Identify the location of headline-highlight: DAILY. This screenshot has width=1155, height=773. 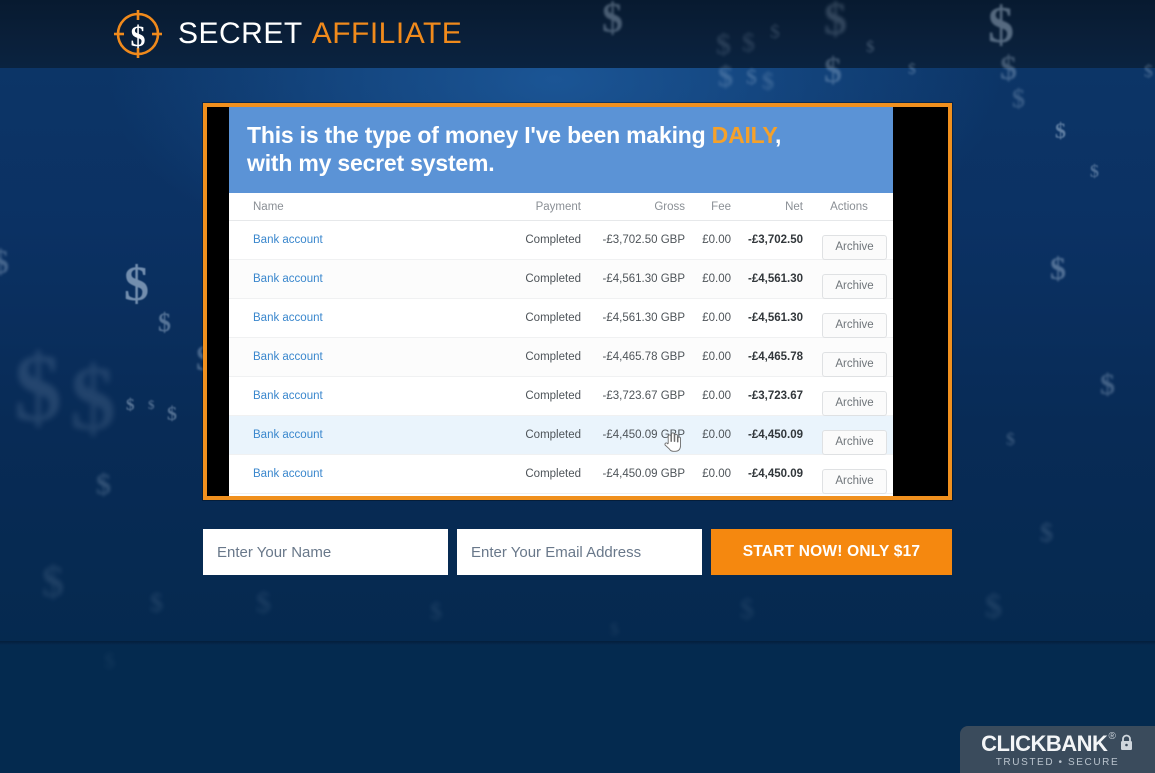
(743, 135).